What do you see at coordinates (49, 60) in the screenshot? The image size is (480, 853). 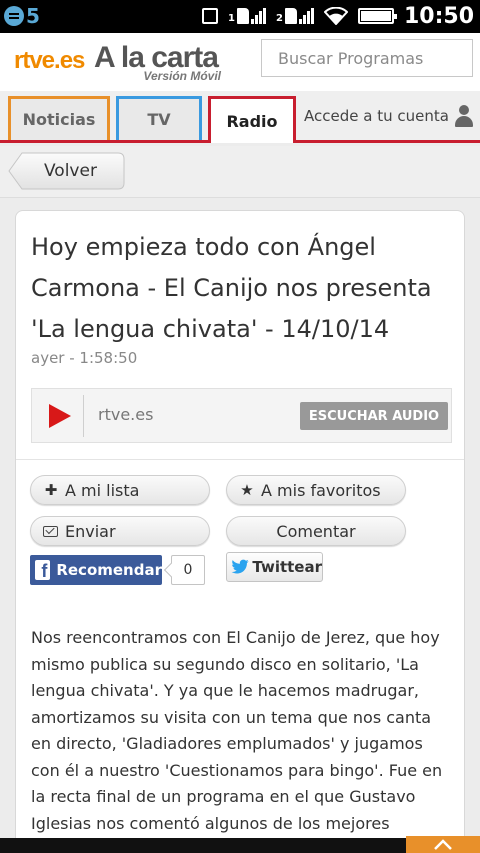 I see `logo-brand: rtve.es` at bounding box center [49, 60].